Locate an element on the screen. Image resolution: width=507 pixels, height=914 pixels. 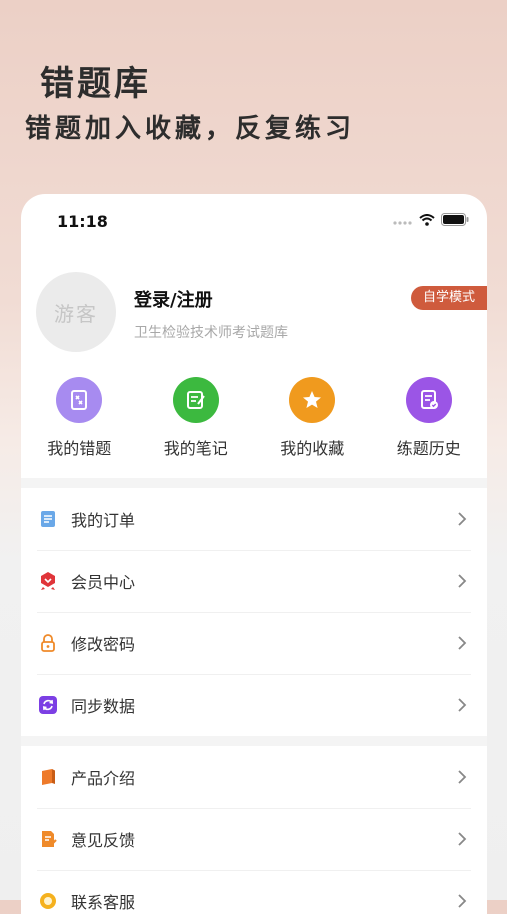
star-icon is located at coordinates (312, 400).